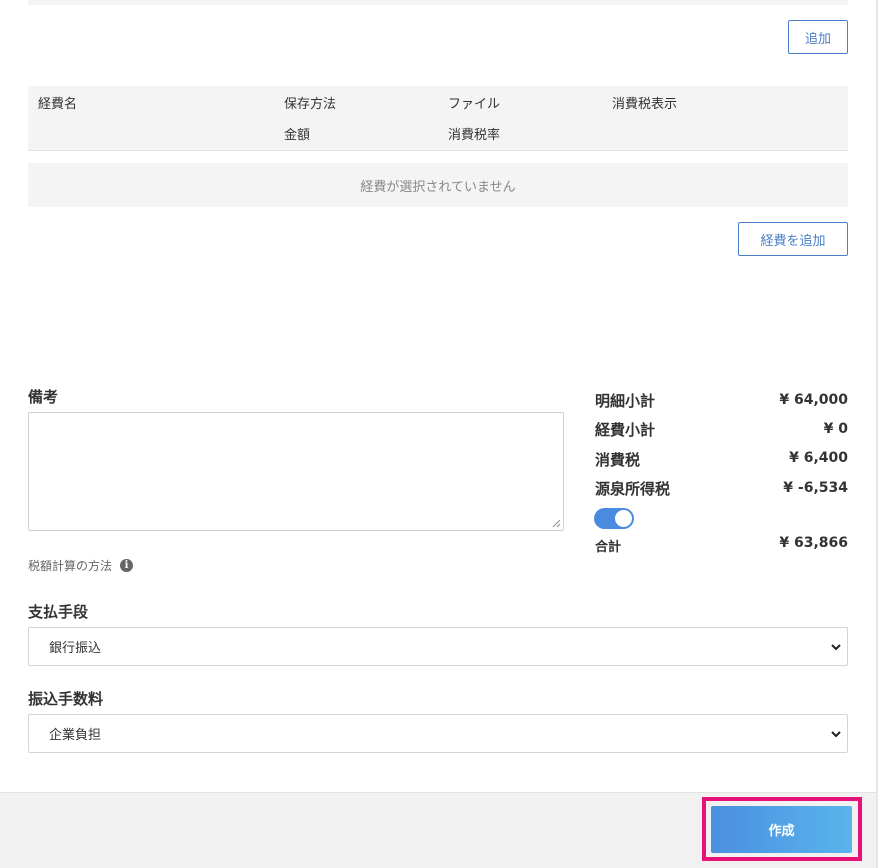 This screenshot has width=878, height=868. What do you see at coordinates (633, 489) in the screenshot?
I see `summary-withholding-tax-label: 源泉所得税` at bounding box center [633, 489].